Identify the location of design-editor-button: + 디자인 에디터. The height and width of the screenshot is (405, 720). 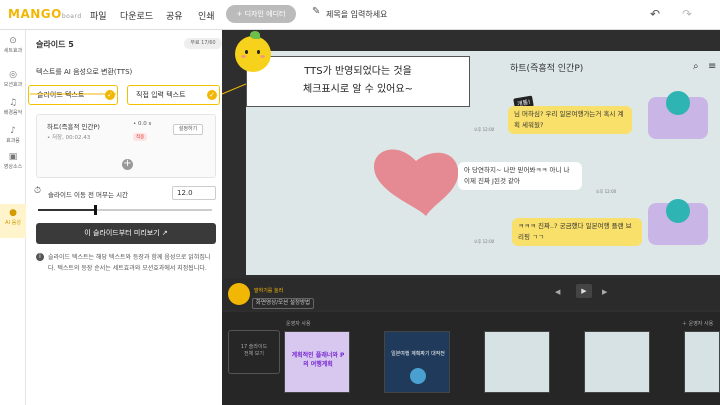
(261, 14).